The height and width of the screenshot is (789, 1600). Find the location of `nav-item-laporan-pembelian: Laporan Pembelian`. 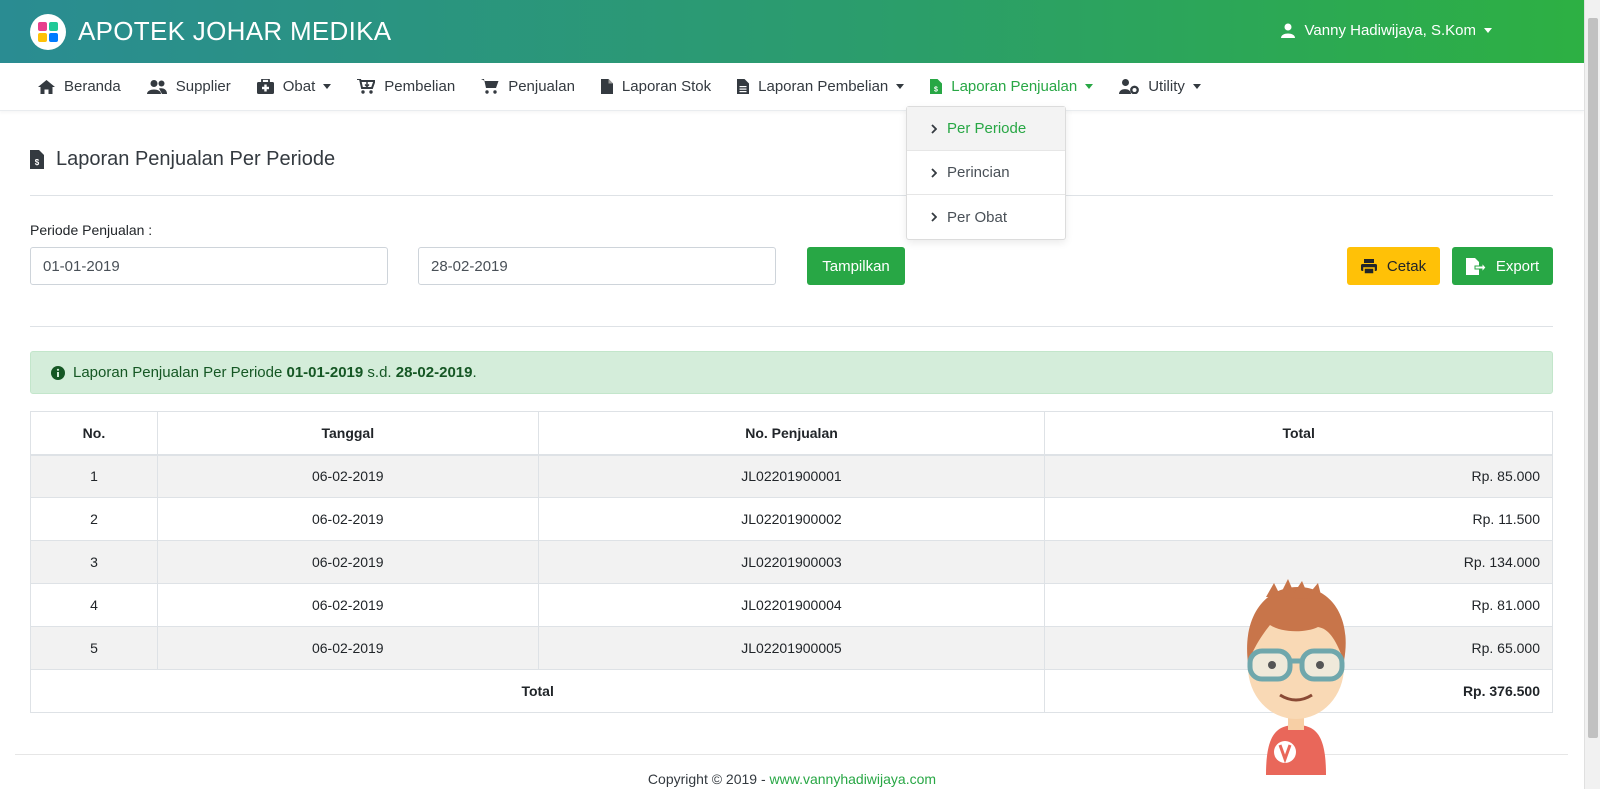

nav-item-laporan-pembelian: Laporan Pembelian is located at coordinates (821, 86).